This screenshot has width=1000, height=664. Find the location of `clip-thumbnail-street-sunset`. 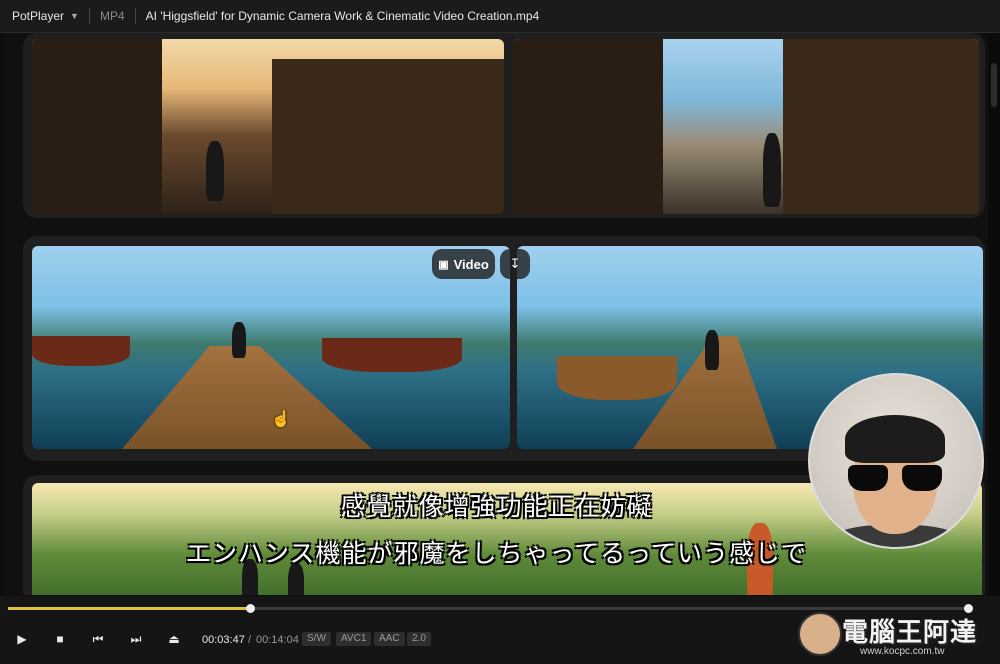

clip-thumbnail-street-sunset is located at coordinates (268, 126).